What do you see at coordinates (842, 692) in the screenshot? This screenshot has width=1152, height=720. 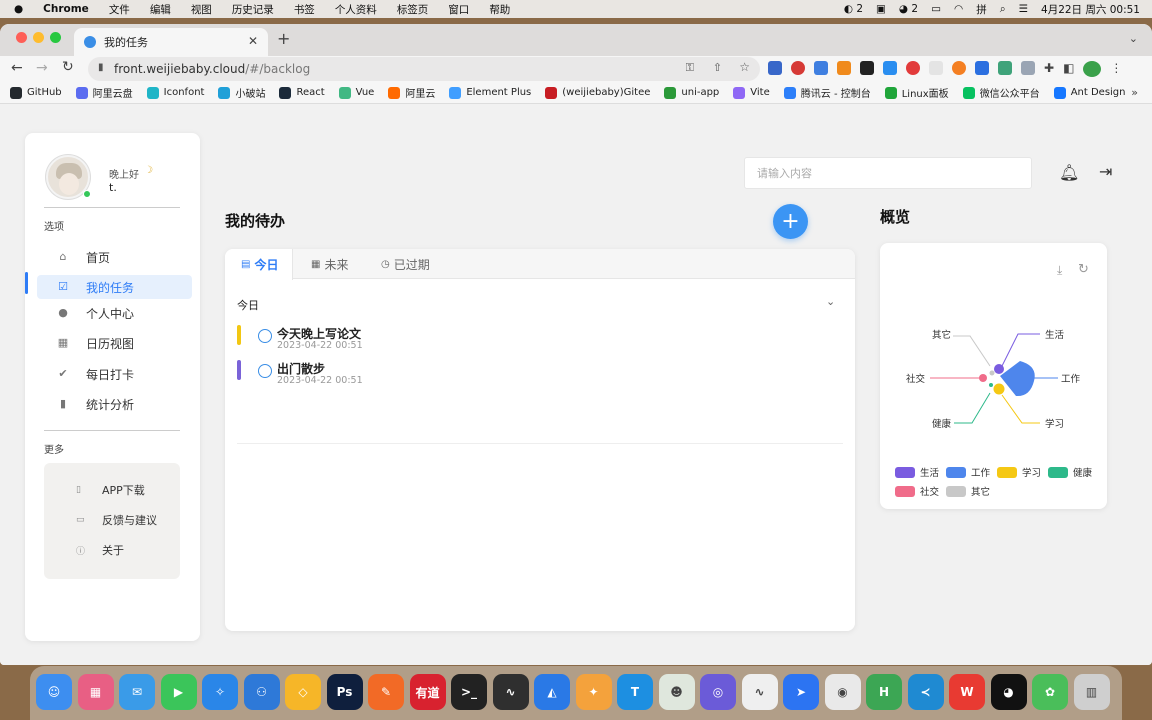 I see `dock-app-chrome: ◉` at bounding box center [842, 692].